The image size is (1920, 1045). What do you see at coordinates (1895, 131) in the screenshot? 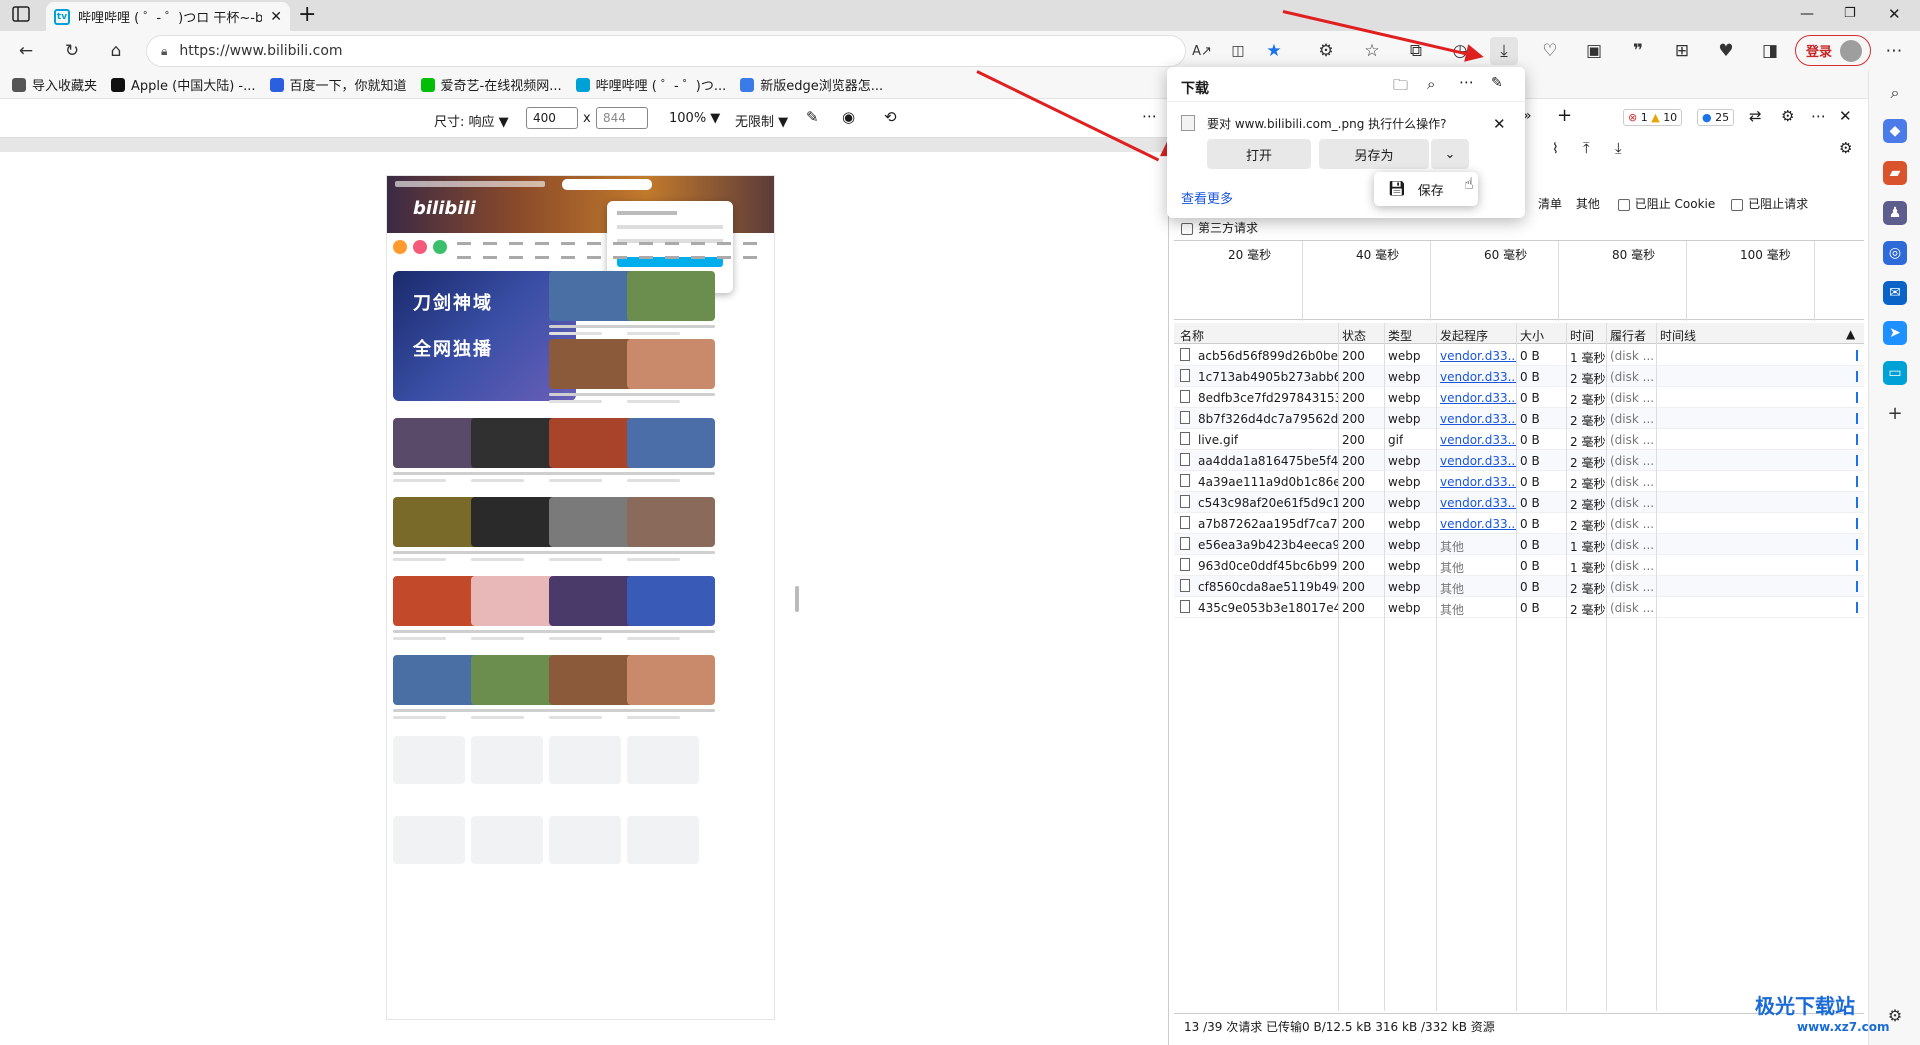
I see `sidebar-tag-icon: ◆` at bounding box center [1895, 131].